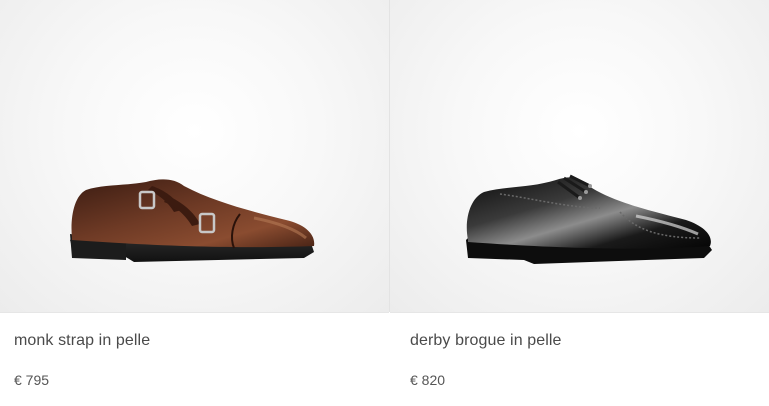 This screenshot has width=769, height=406. What do you see at coordinates (194, 223) in the screenshot?
I see `brown-monk-strap-shoe-icon` at bounding box center [194, 223].